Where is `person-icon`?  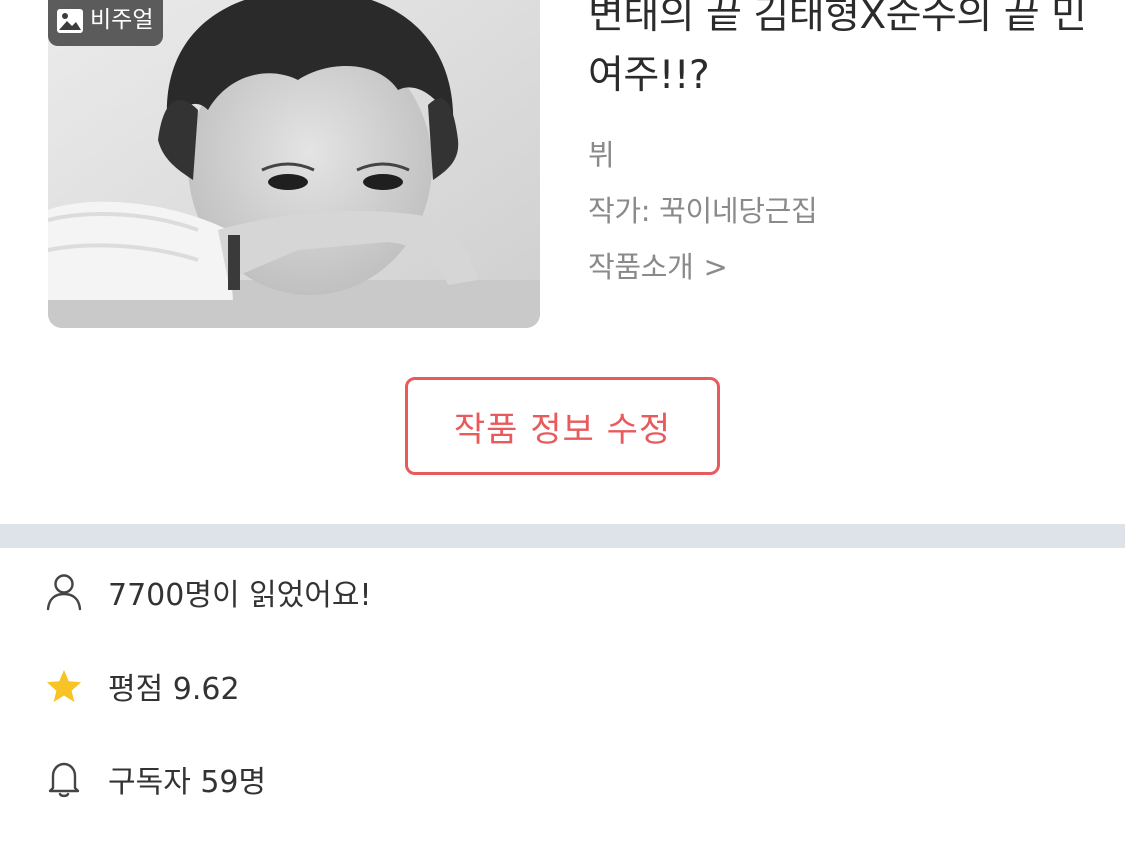 person-icon is located at coordinates (64, 592).